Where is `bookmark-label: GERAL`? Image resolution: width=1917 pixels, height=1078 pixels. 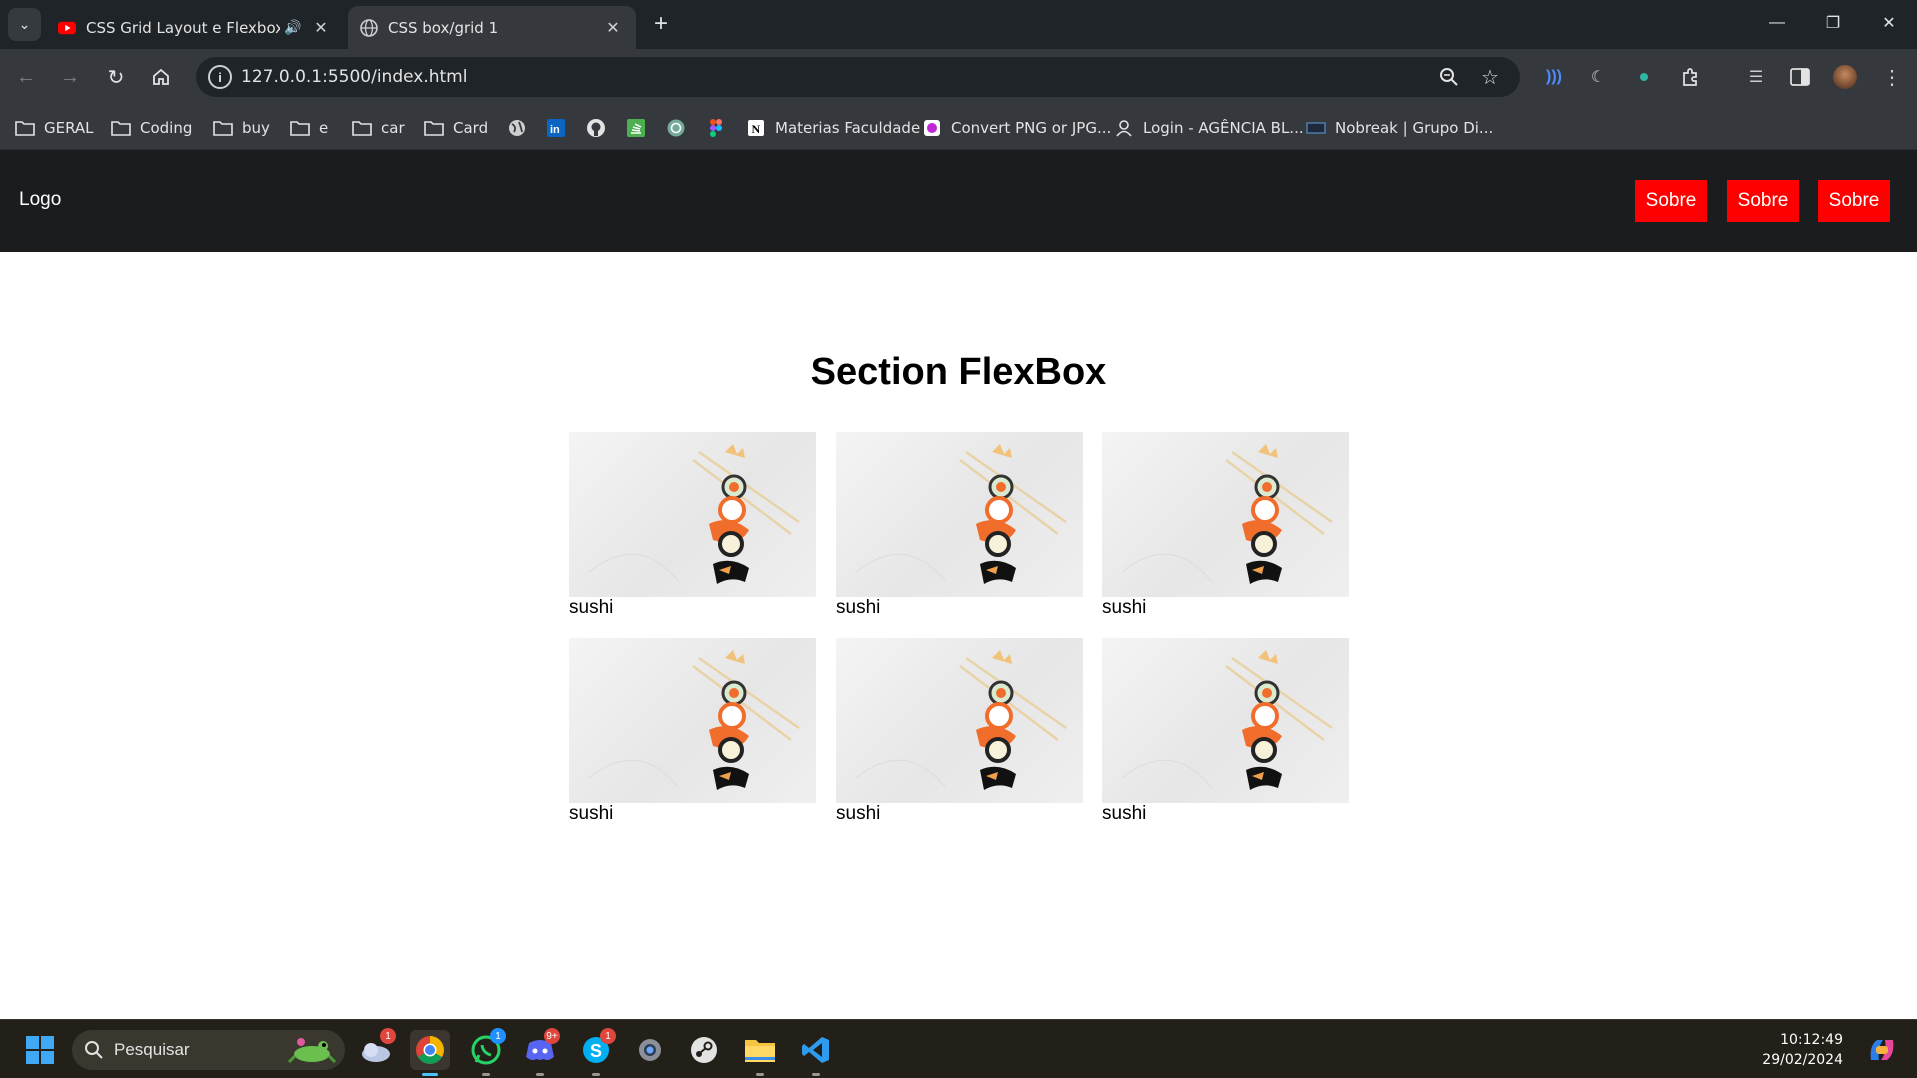 bookmark-label: GERAL is located at coordinates (69, 128).